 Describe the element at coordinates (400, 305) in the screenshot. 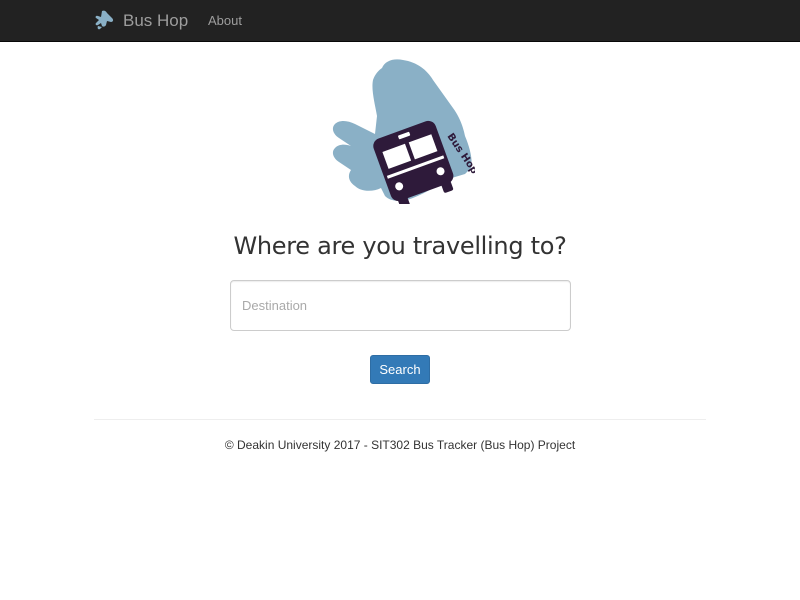

I see `destination-input` at that location.